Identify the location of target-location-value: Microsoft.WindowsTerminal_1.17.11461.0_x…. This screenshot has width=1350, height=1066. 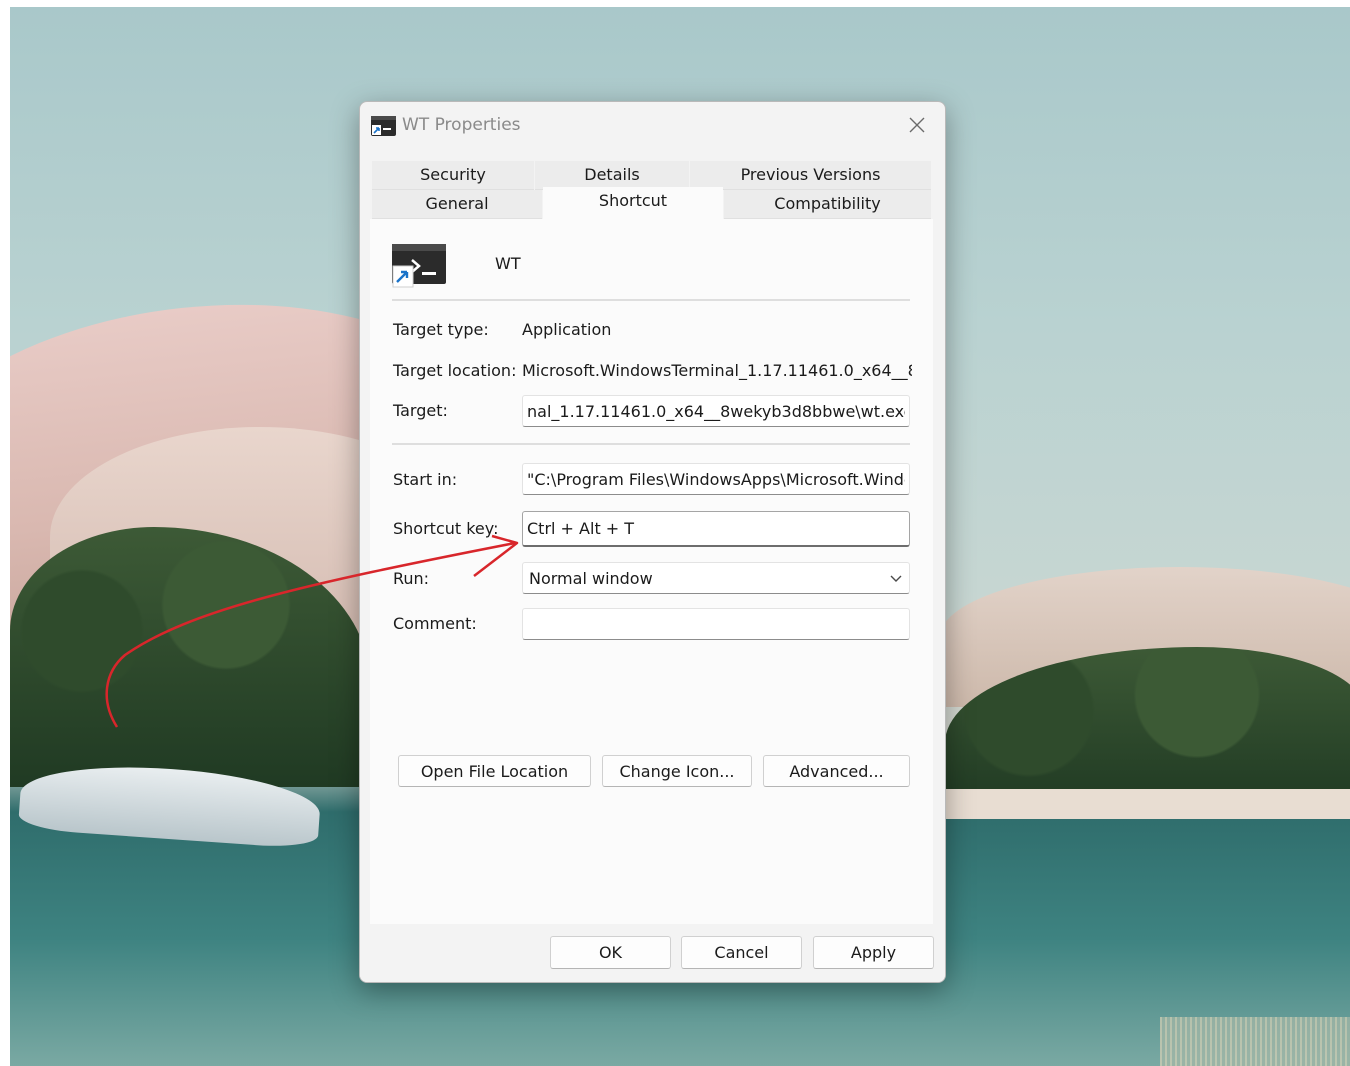
(717, 370).